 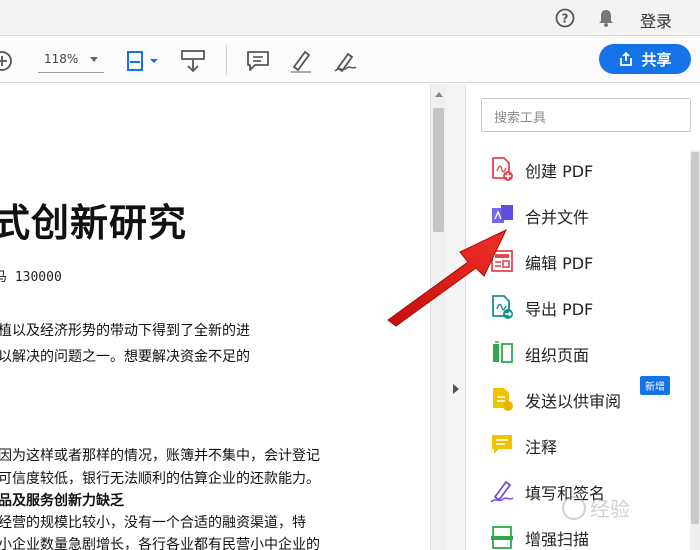 What do you see at coordinates (62, 501) in the screenshot?
I see `doc-heading: 品及服务创新力缺乏` at bounding box center [62, 501].